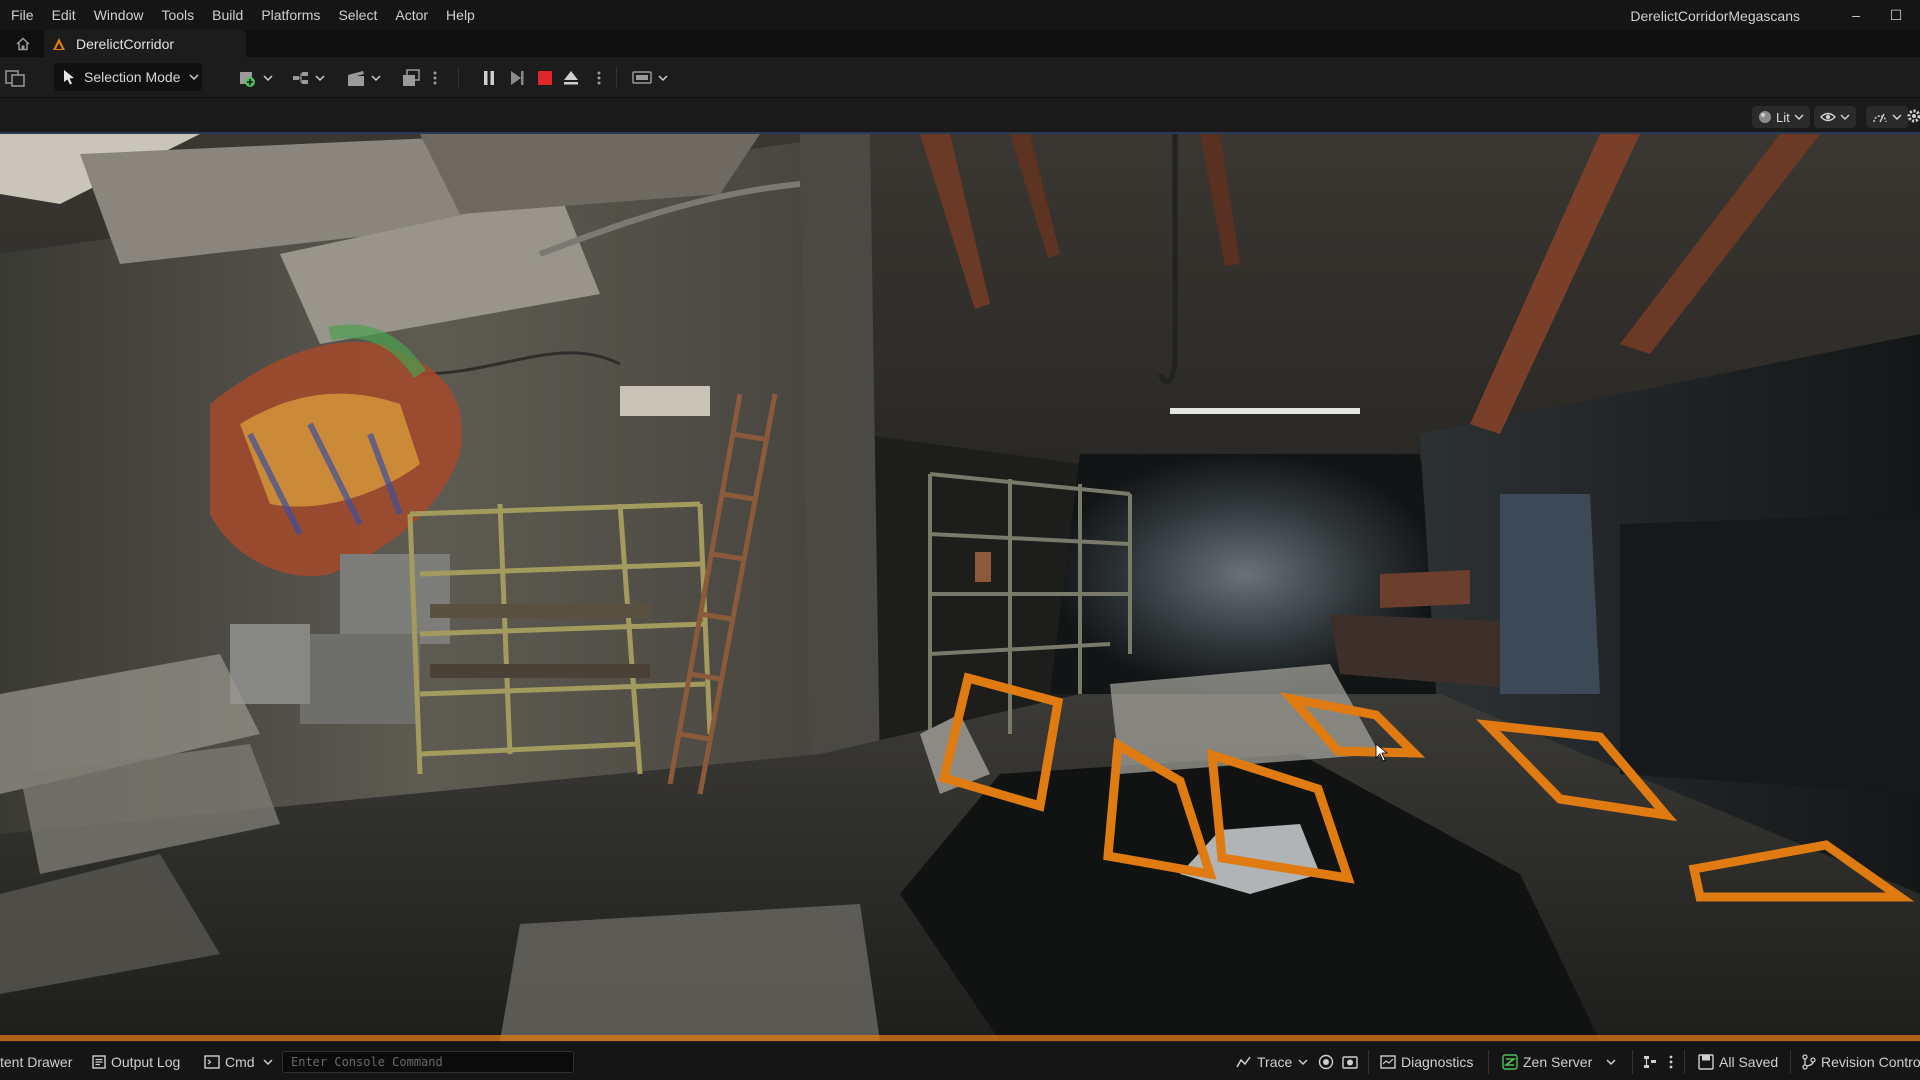  I want to click on platform-icon, so click(650, 77).